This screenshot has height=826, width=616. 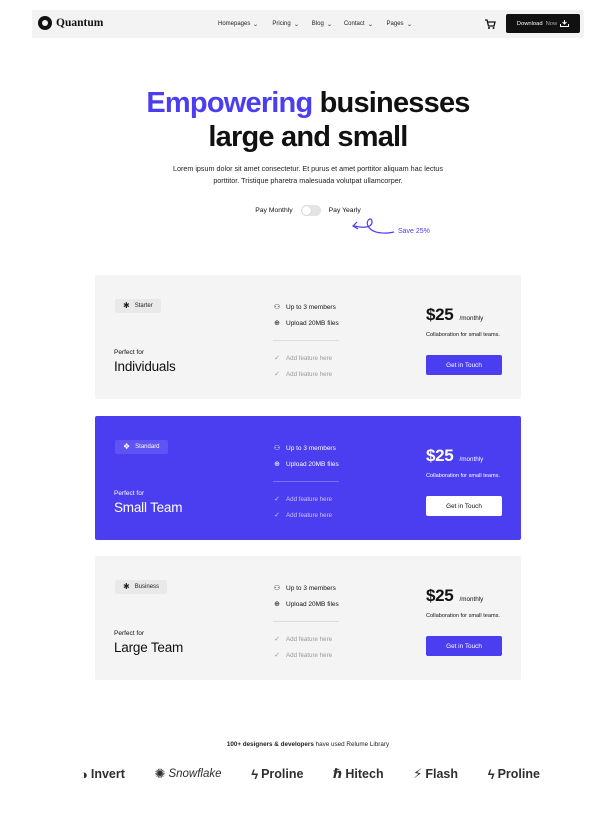 What do you see at coordinates (238, 24) in the screenshot?
I see `nav-link-homepages: Homepages ⌄` at bounding box center [238, 24].